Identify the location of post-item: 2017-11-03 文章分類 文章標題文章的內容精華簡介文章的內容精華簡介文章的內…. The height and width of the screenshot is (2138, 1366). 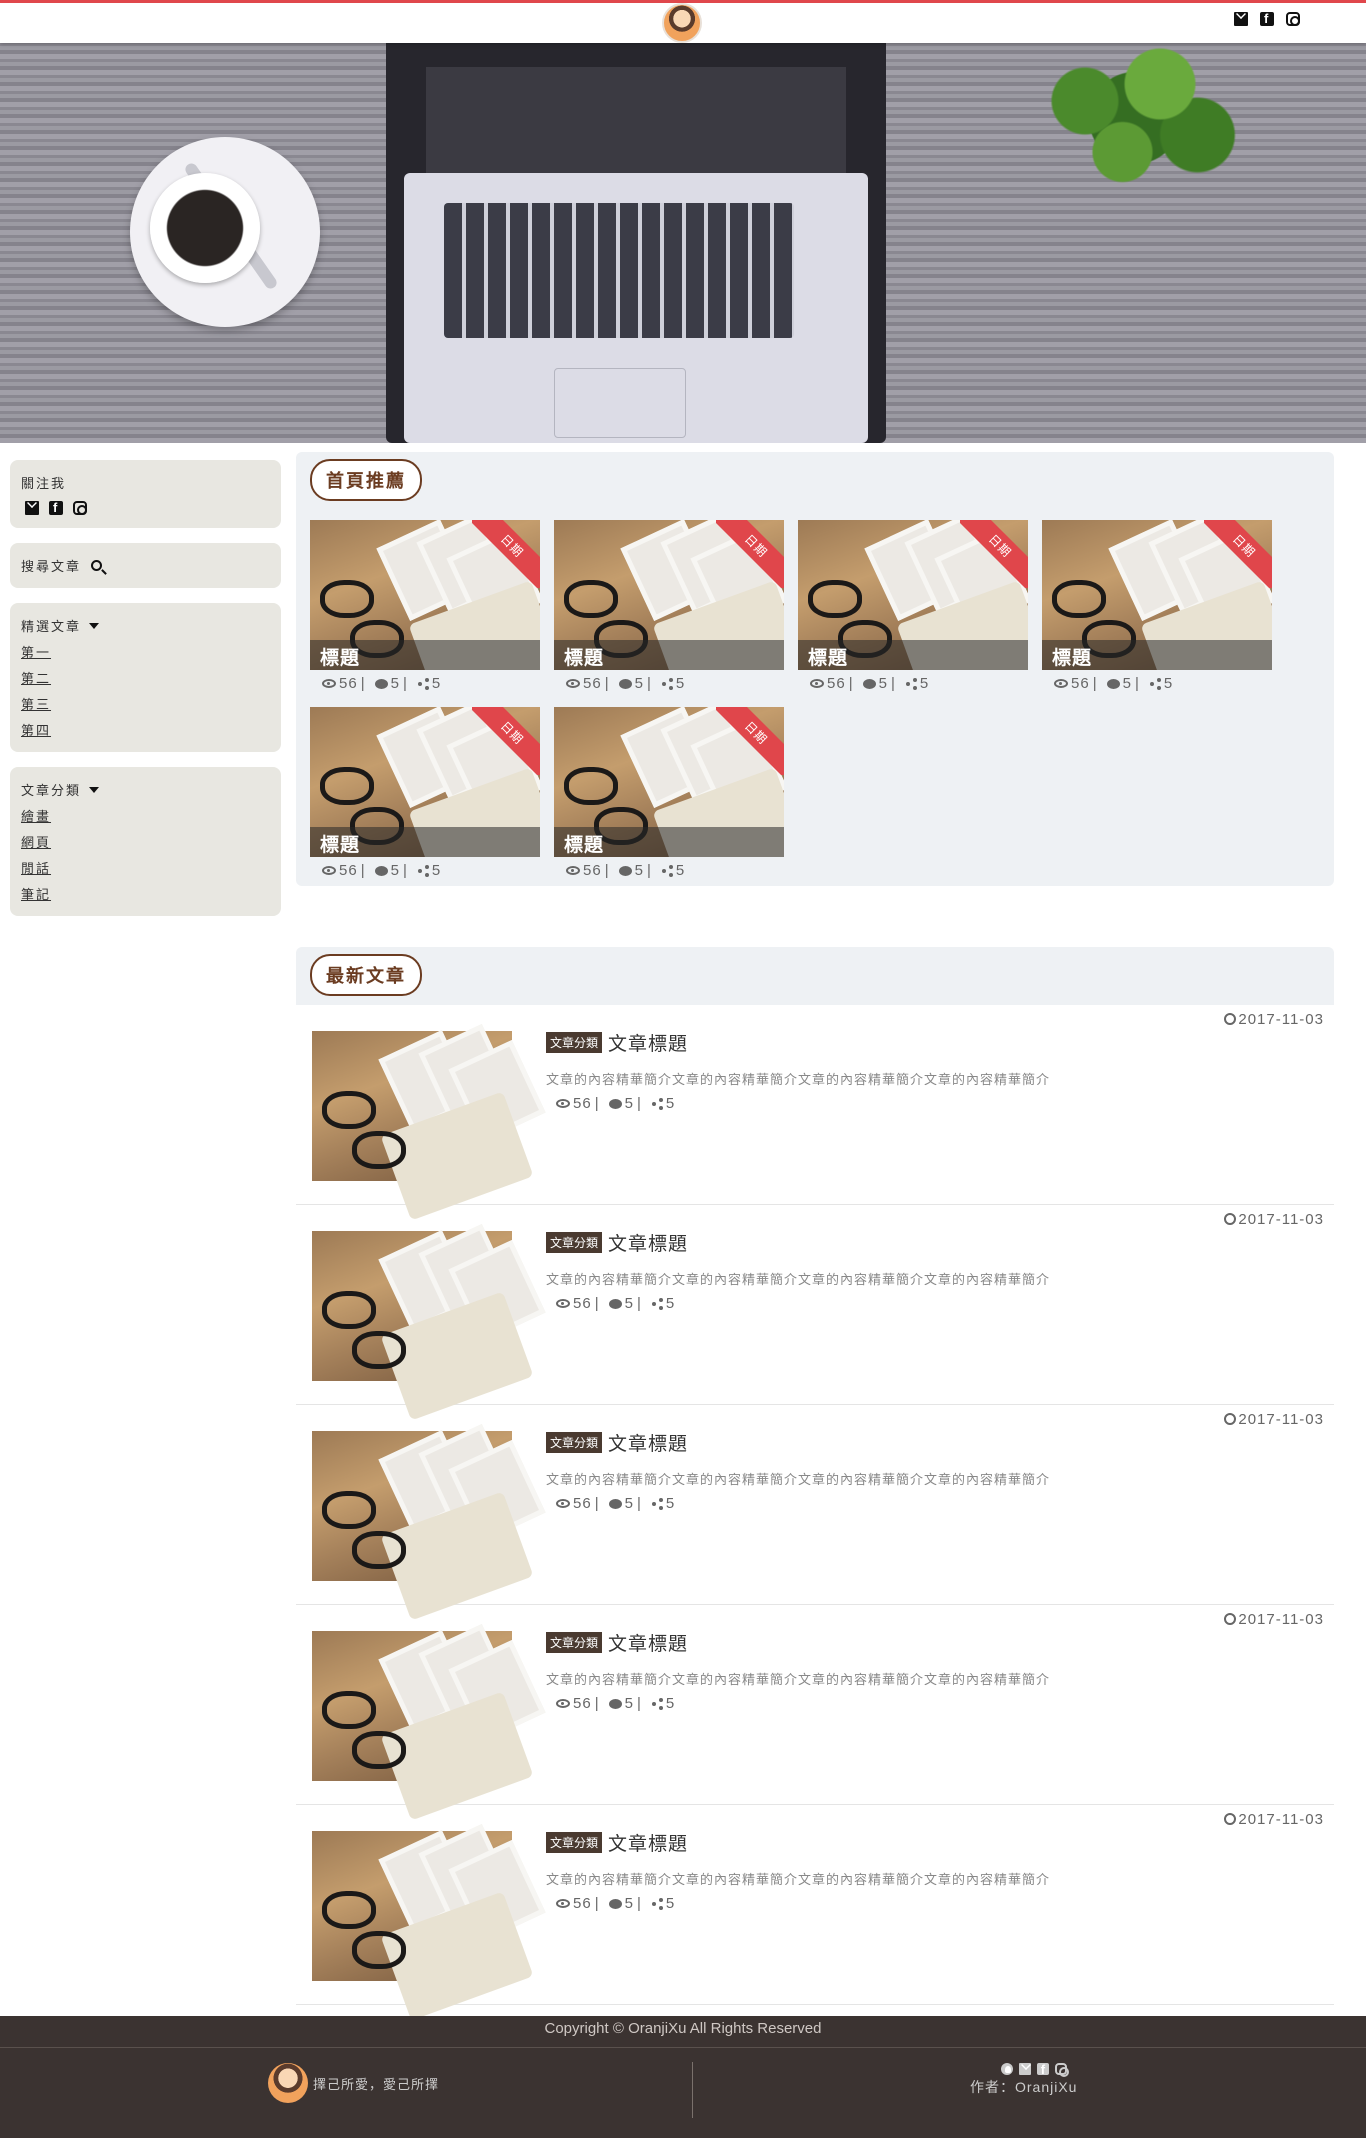
(815, 1313).